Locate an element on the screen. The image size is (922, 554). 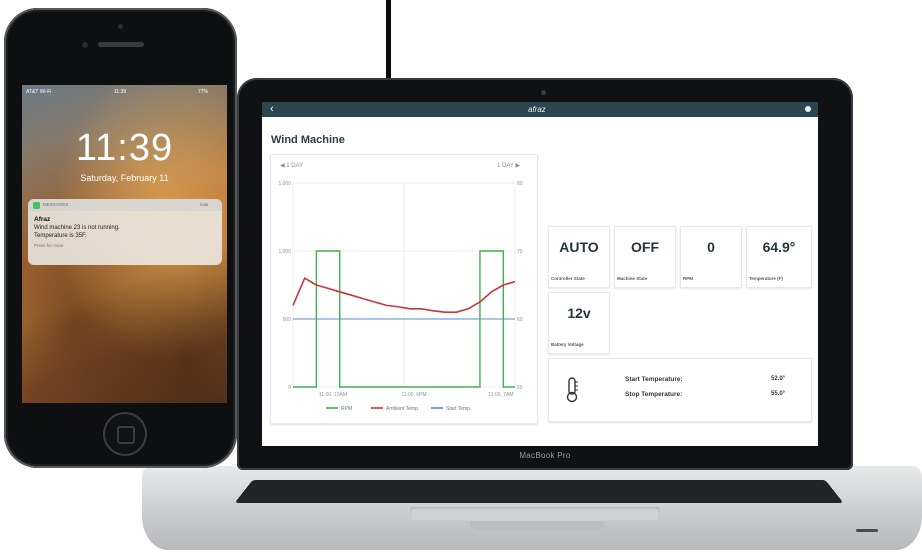
page-title: Wind Machine is located at coordinates (308, 140).